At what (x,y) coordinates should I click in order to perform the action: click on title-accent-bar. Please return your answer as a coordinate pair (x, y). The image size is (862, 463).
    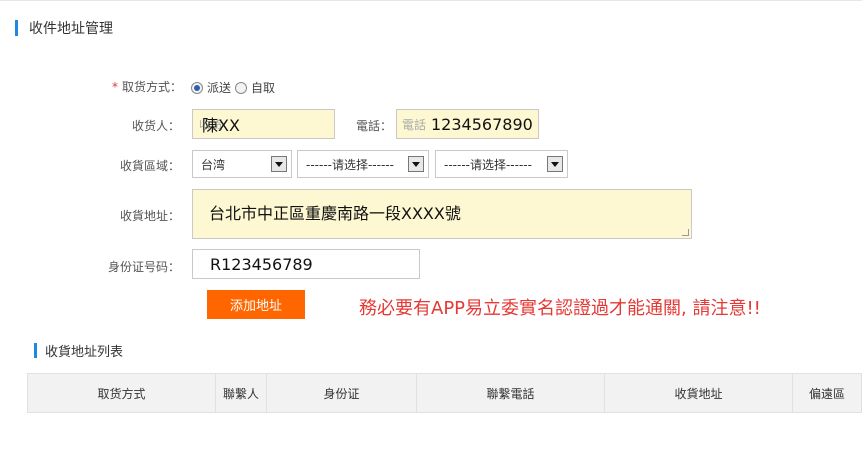
    Looking at the image, I should click on (16, 28).